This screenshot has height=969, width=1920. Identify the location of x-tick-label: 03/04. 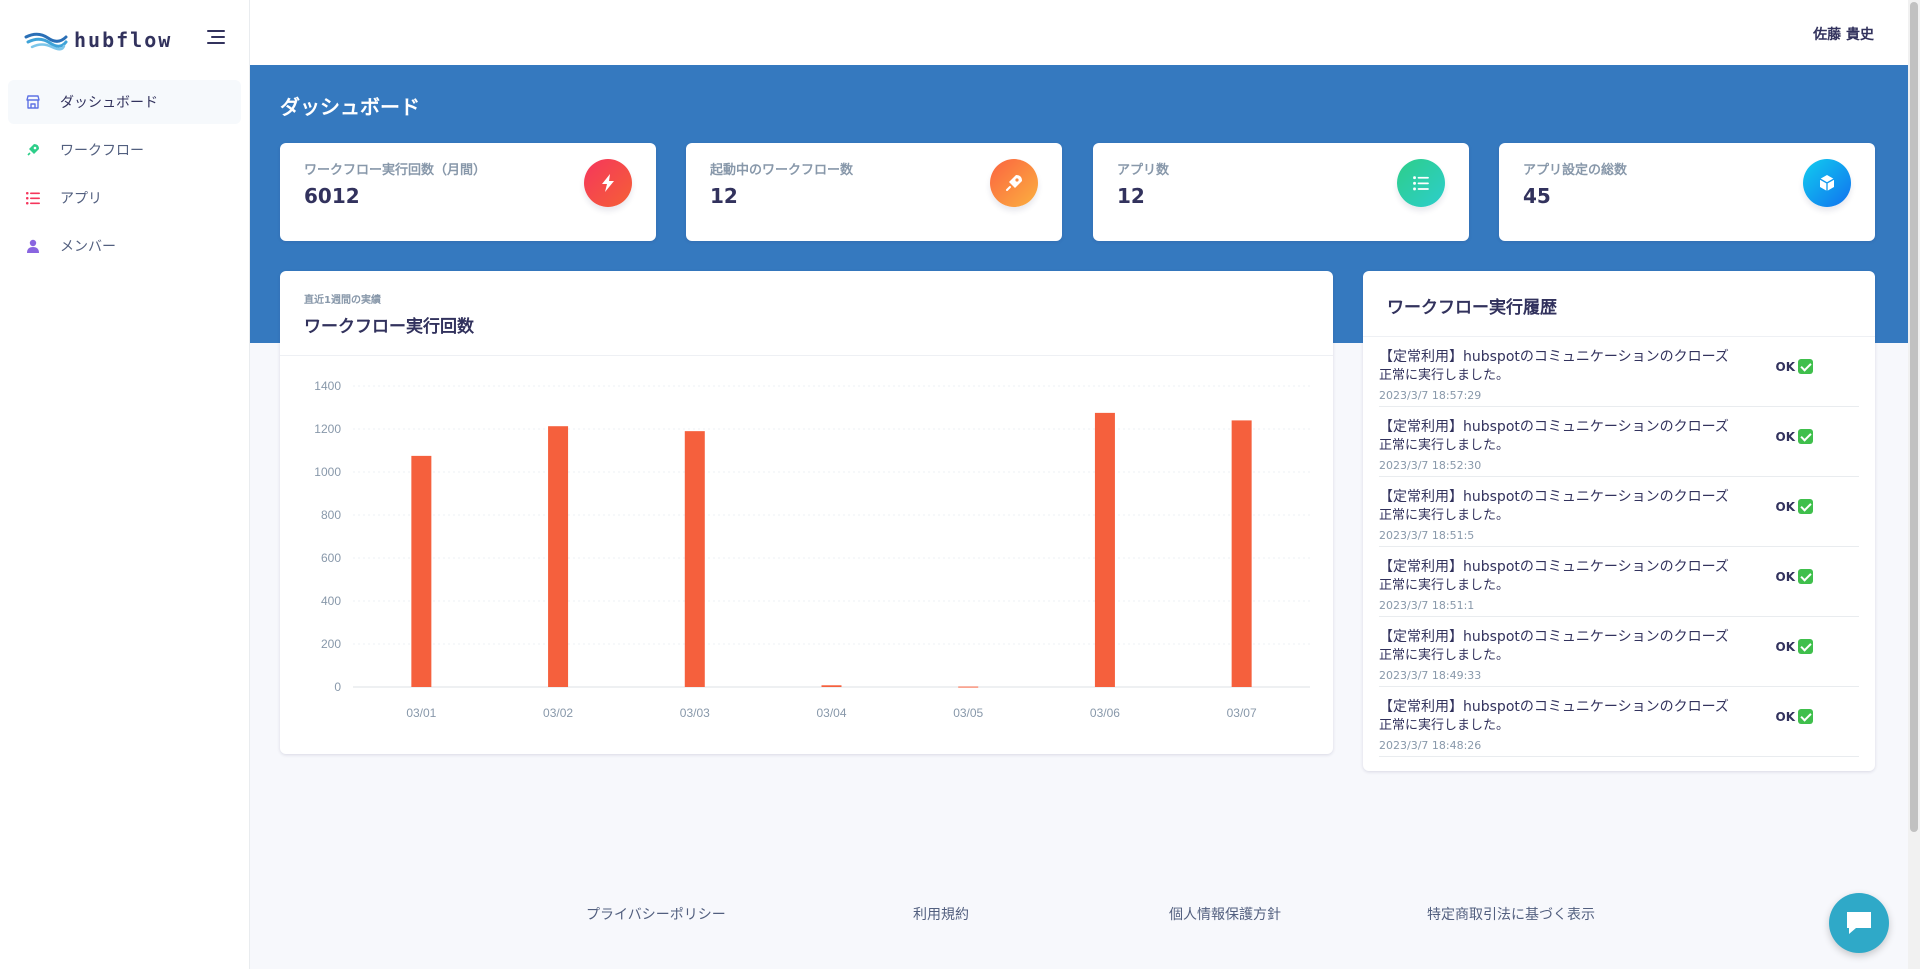
(831, 713).